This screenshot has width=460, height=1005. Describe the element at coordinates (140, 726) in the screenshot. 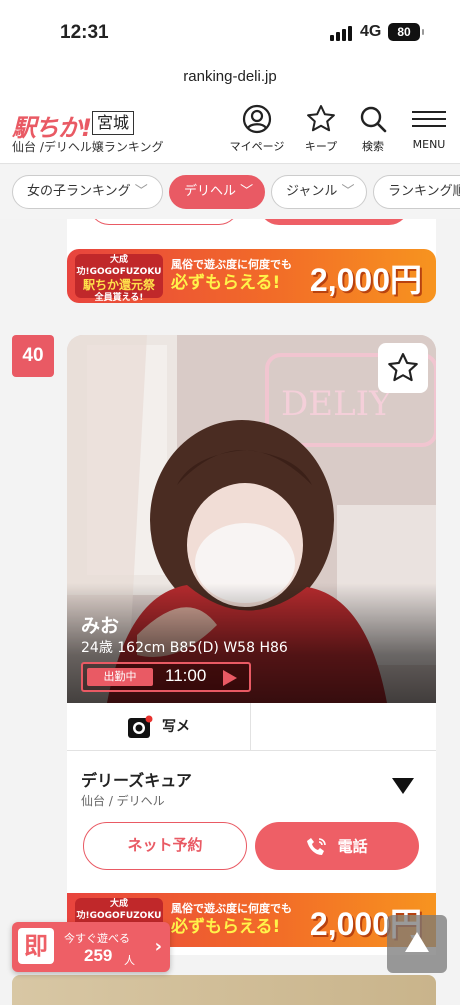

I see `camera-icon` at that location.